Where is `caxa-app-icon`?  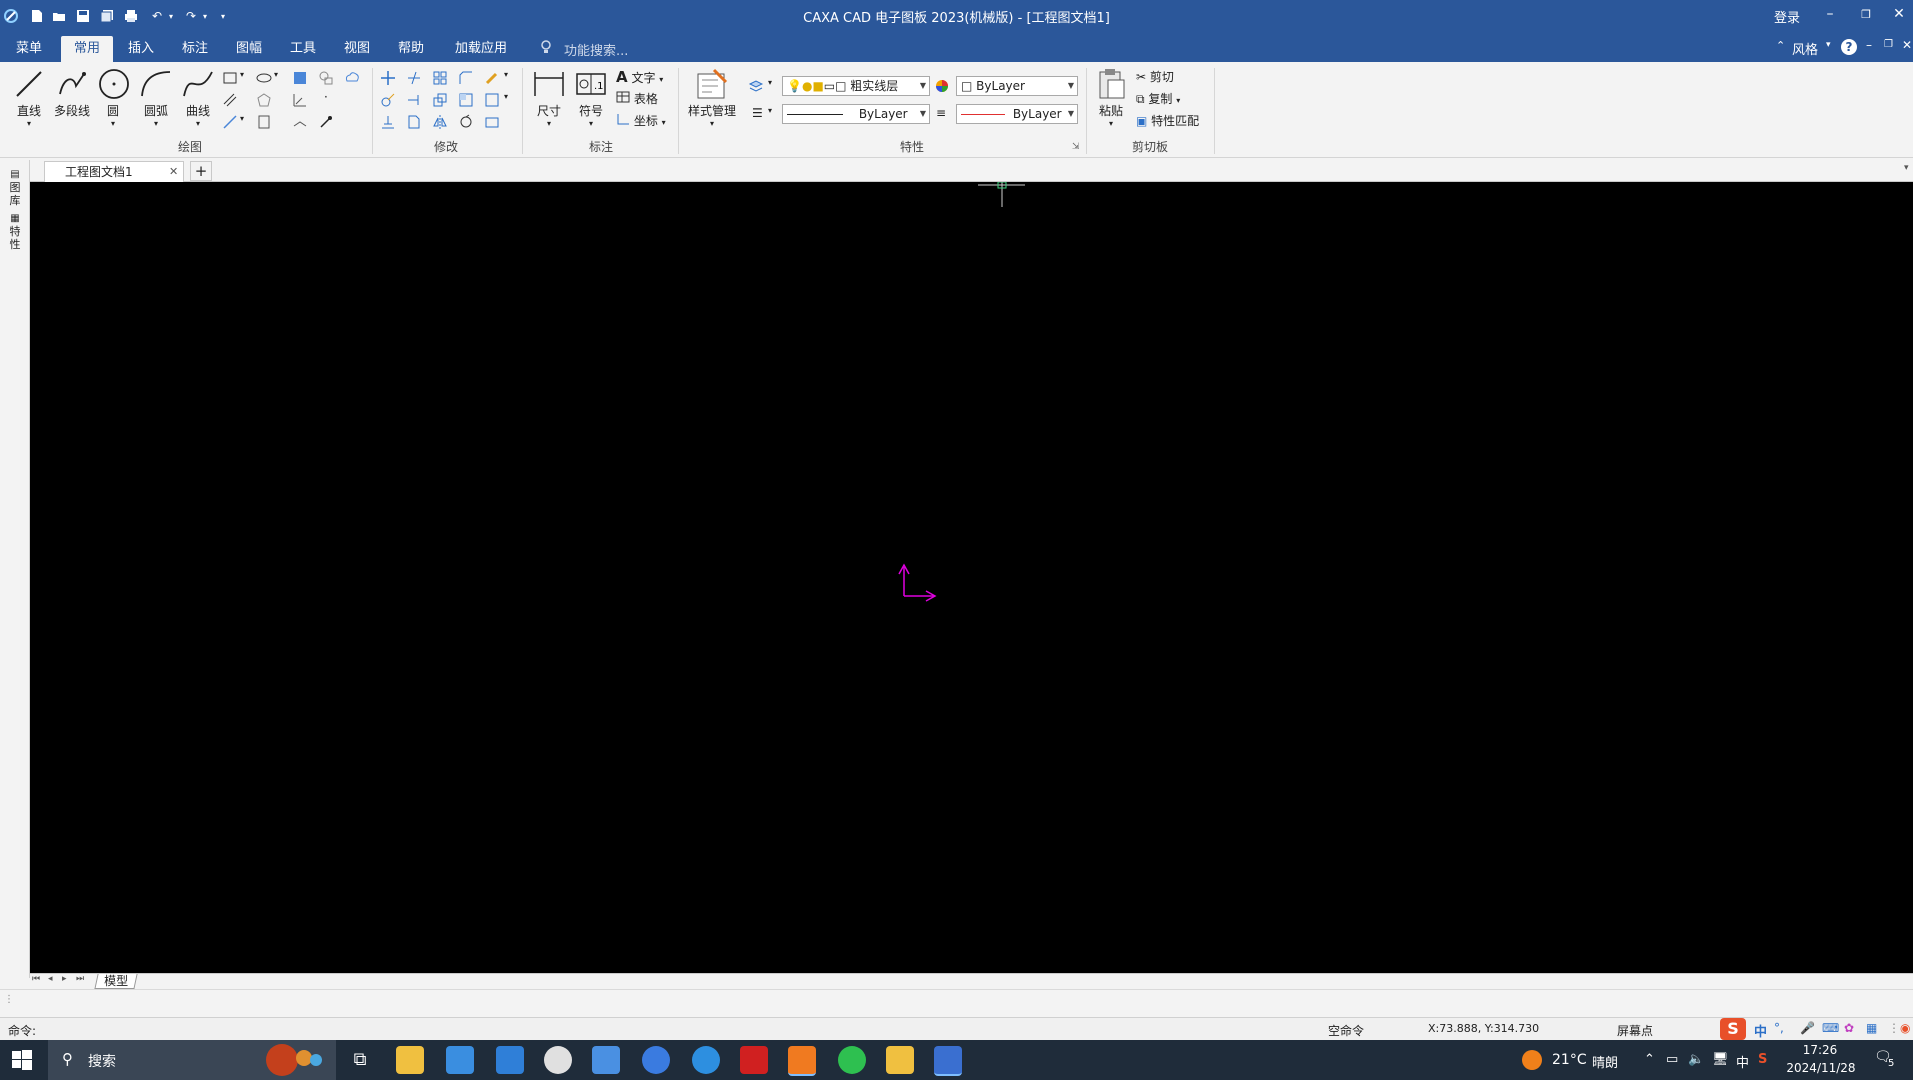 caxa-app-icon is located at coordinates (802, 1061).